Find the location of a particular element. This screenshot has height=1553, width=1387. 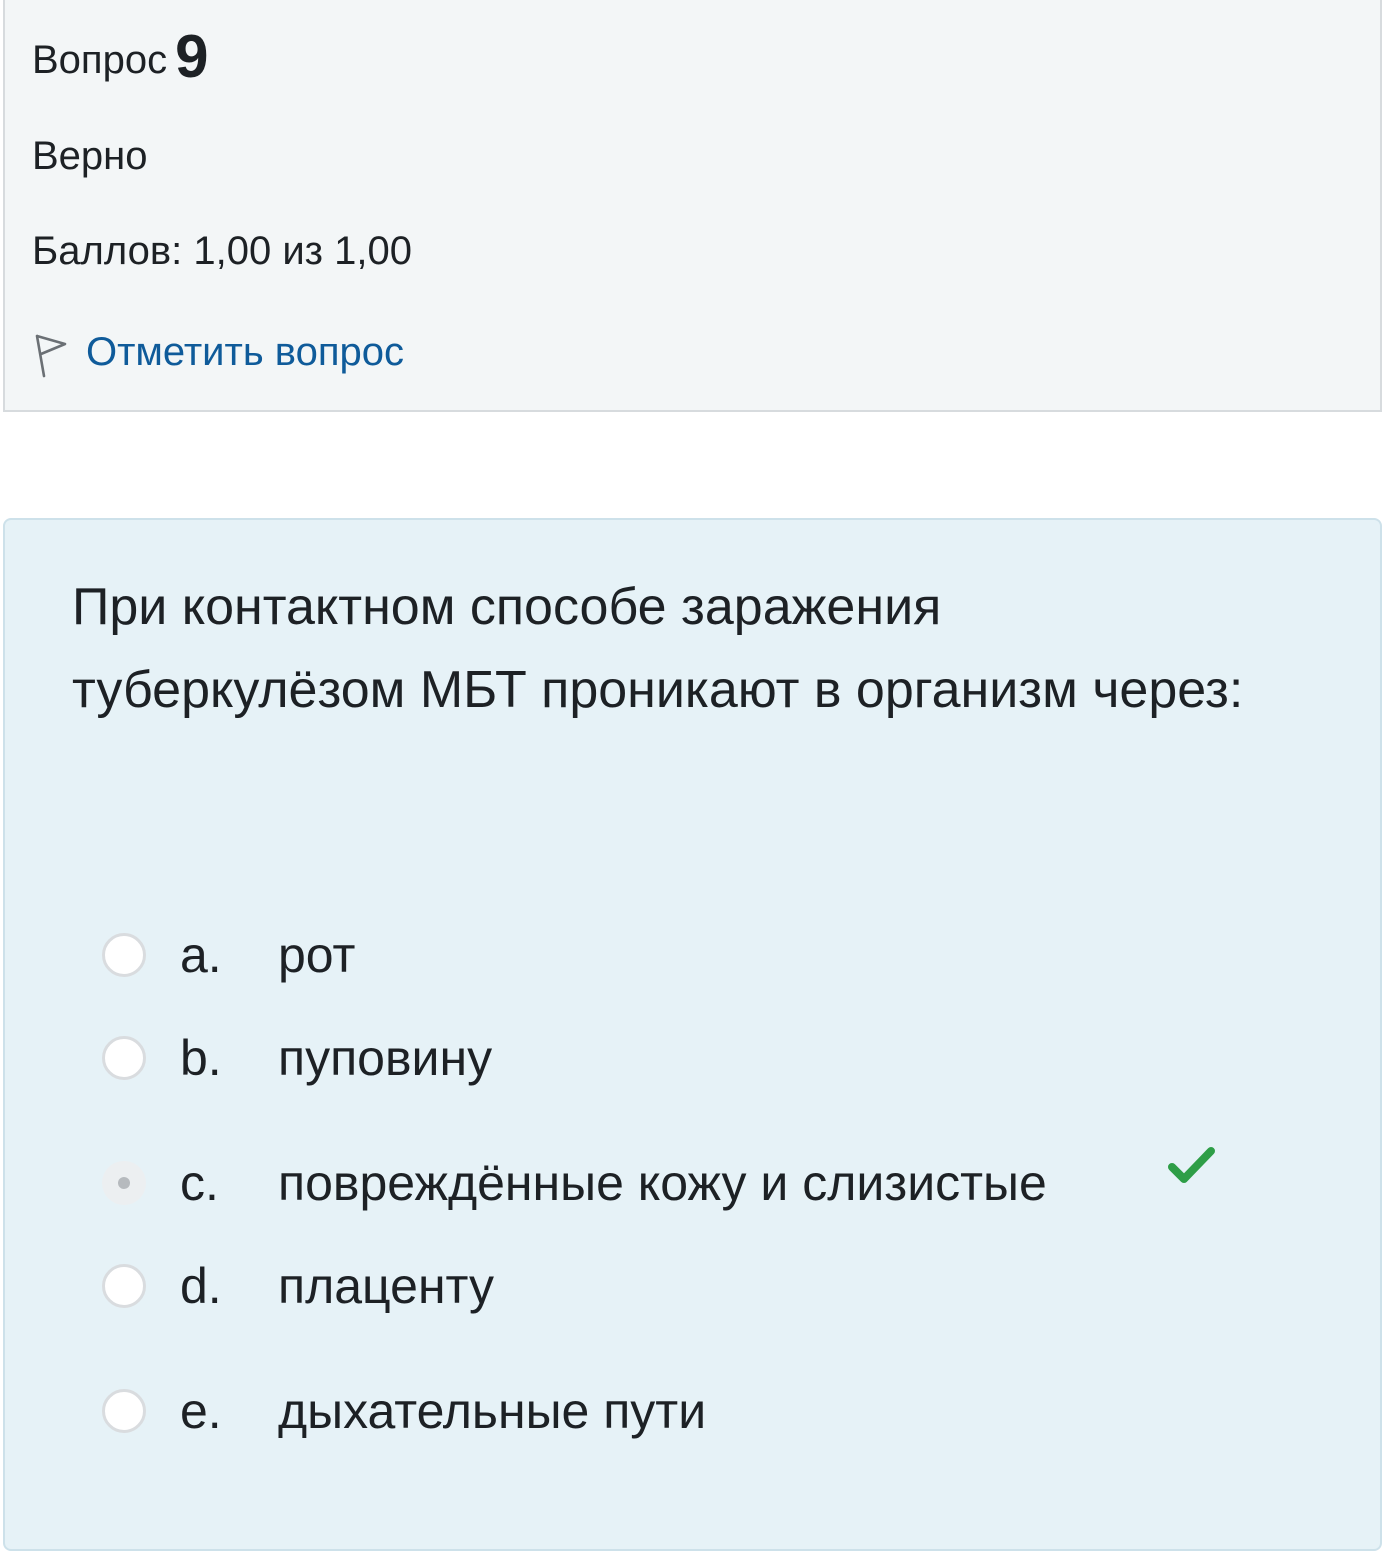

answer-c-letter: c. is located at coordinates (199, 1183).